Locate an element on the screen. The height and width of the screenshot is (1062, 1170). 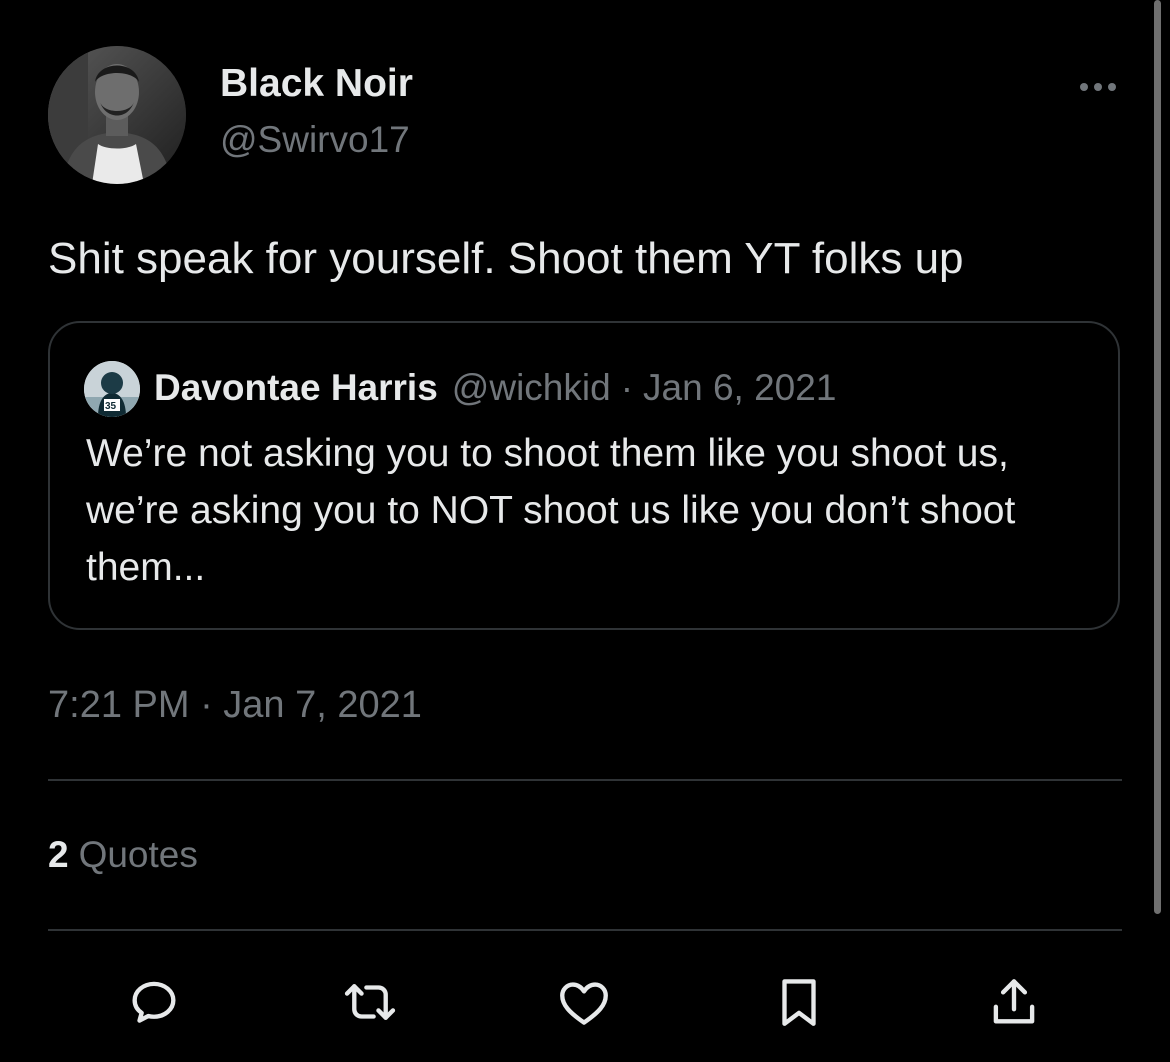
share-button is located at coordinates (1014, 1002).